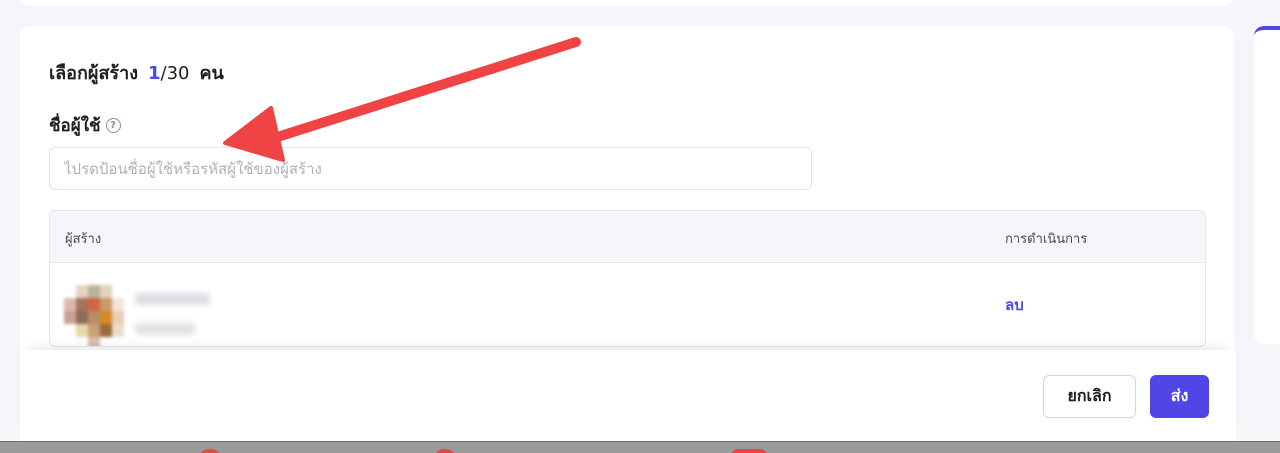  I want to click on creator-name-redacted, so click(172, 299).